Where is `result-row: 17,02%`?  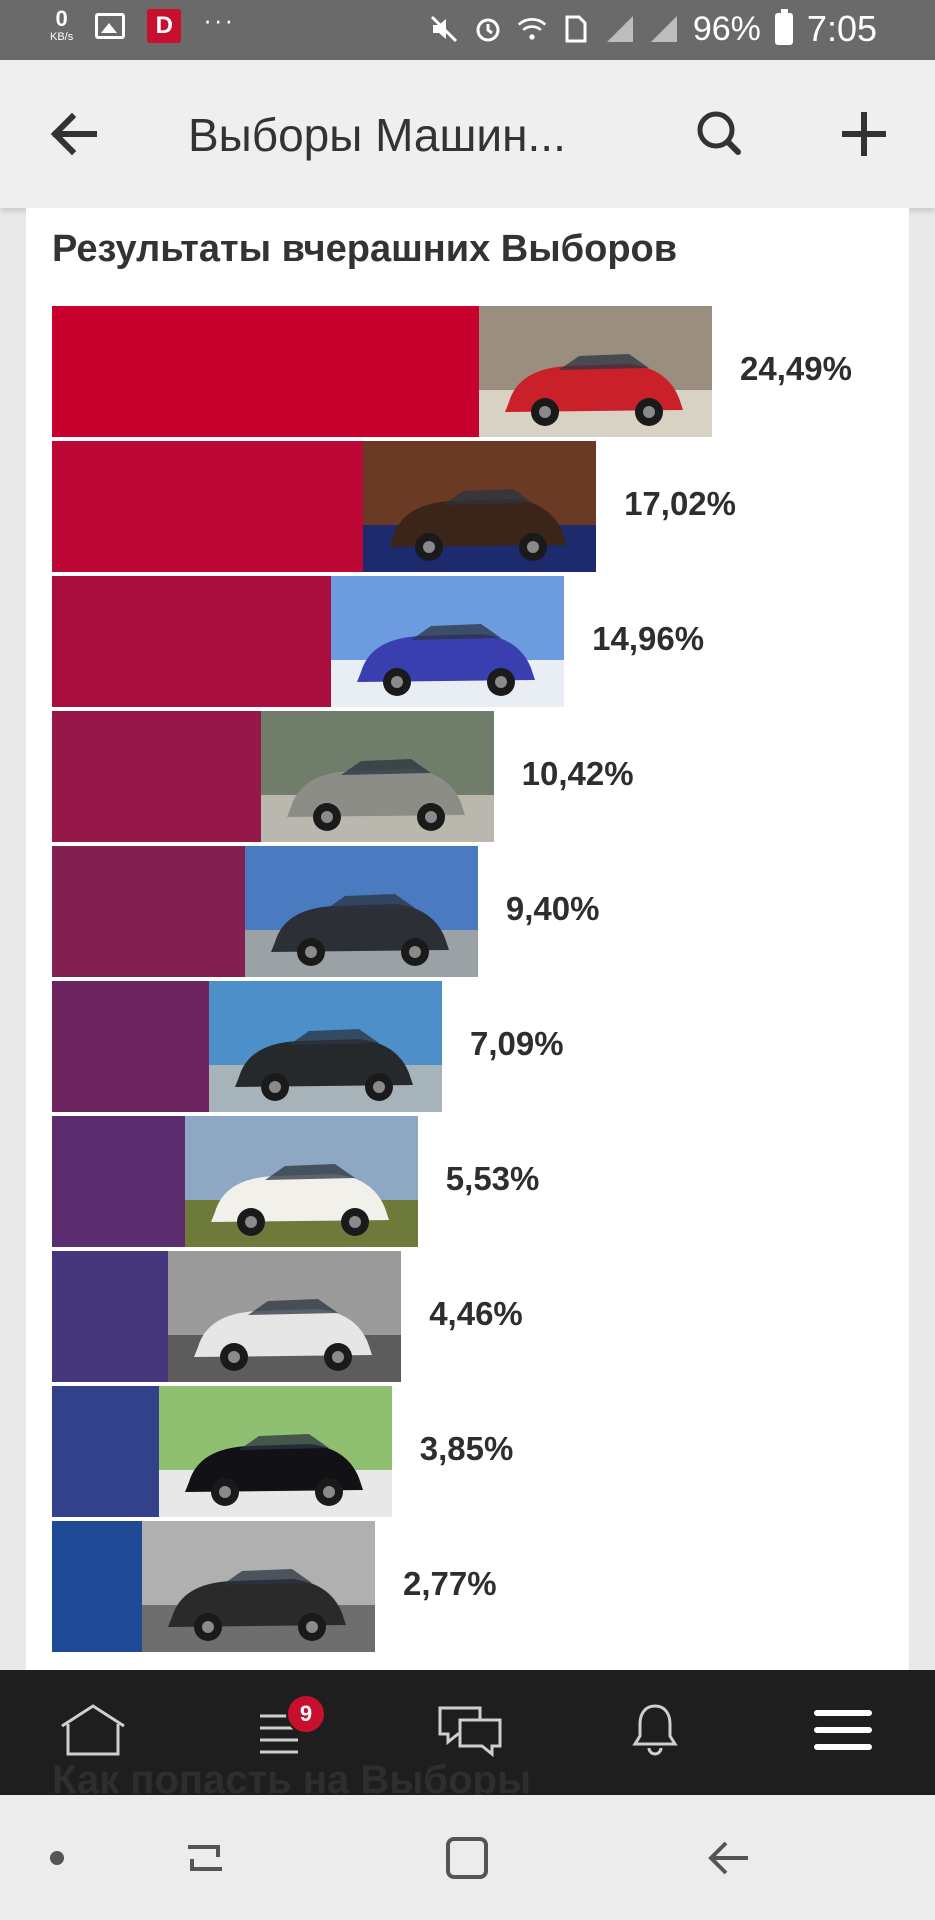
result-row: 17,02% is located at coordinates (424, 506).